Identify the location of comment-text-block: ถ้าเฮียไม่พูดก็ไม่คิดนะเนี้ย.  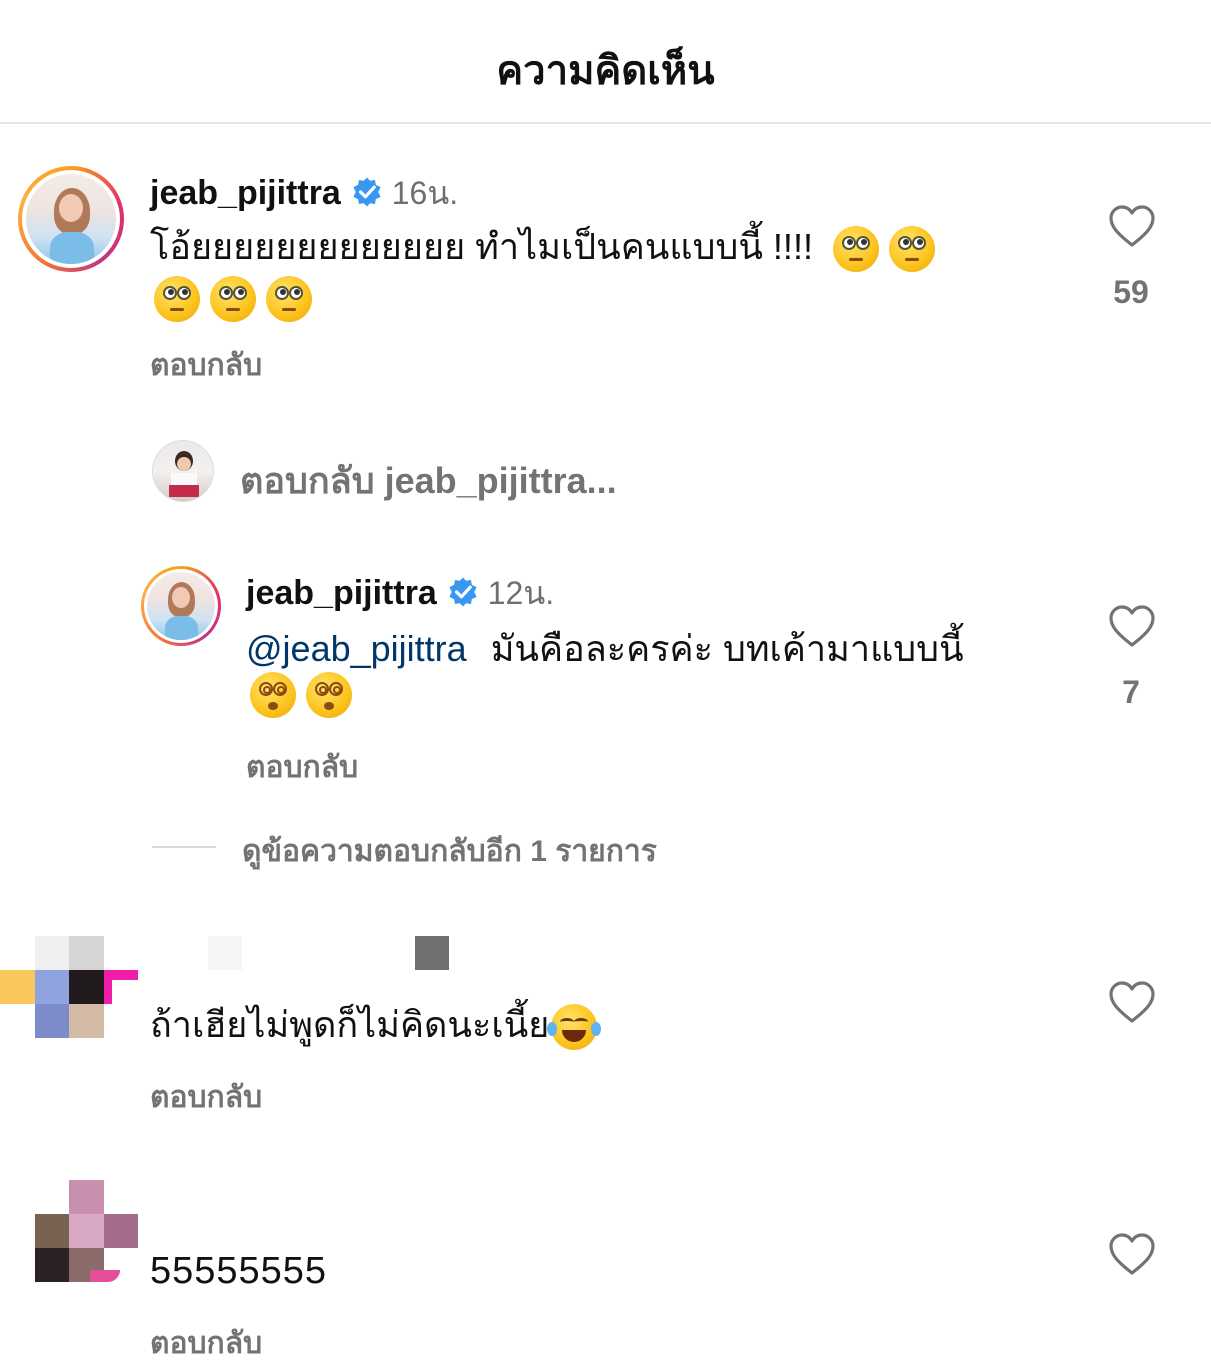
(378, 1026).